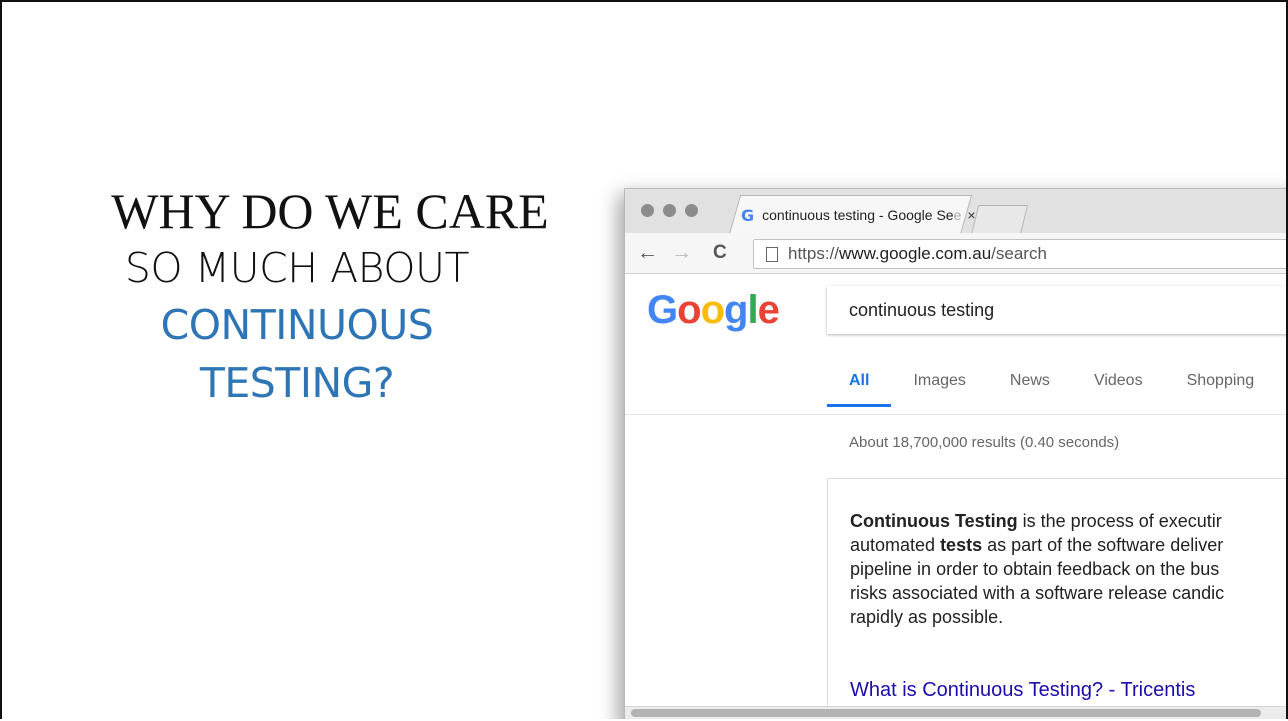 This screenshot has height=721, width=1288. Describe the element at coordinates (1119, 521) in the screenshot. I see `snippet-line: is the process of executir` at that location.